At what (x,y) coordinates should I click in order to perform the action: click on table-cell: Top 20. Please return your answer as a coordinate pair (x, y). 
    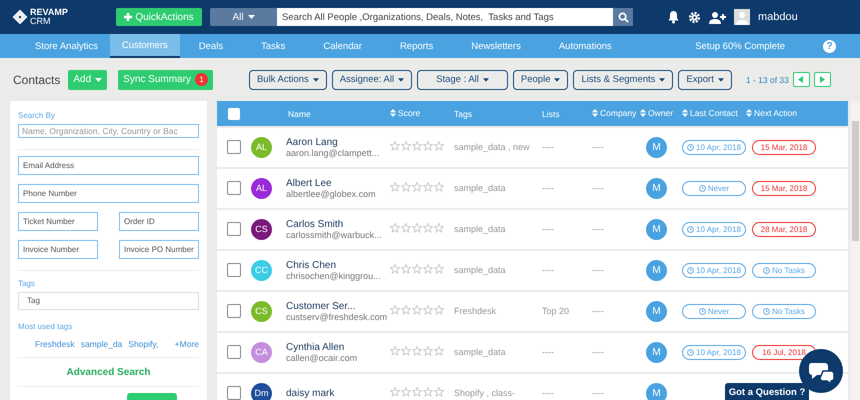
    Looking at the image, I should click on (556, 311).